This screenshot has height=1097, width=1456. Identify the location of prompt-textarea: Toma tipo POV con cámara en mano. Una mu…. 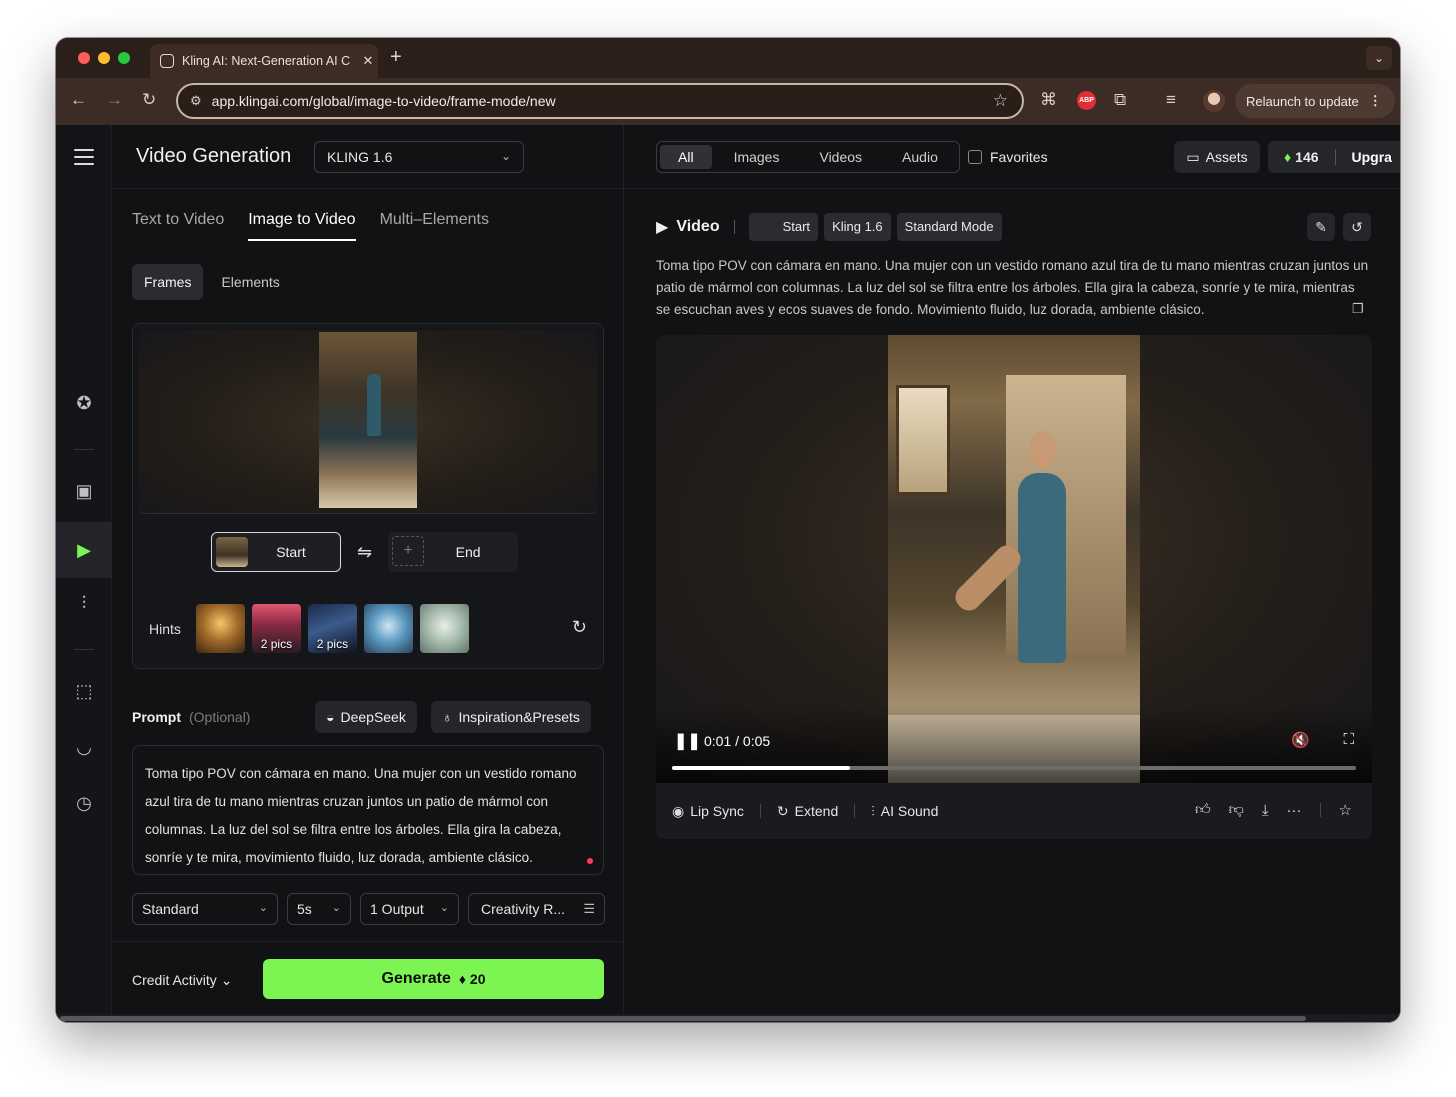
(368, 810).